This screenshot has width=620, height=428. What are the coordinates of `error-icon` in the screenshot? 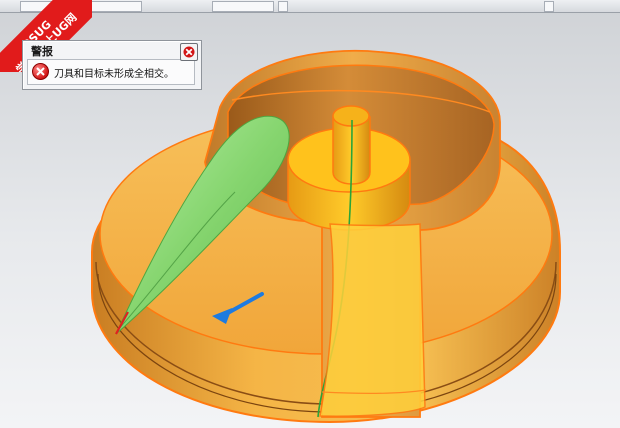 It's located at (40, 71).